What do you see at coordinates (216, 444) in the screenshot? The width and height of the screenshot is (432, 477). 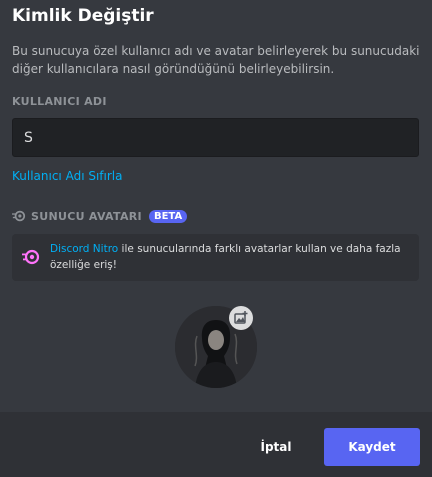 I see `modal-footer: İptal Kaydet` at bounding box center [216, 444].